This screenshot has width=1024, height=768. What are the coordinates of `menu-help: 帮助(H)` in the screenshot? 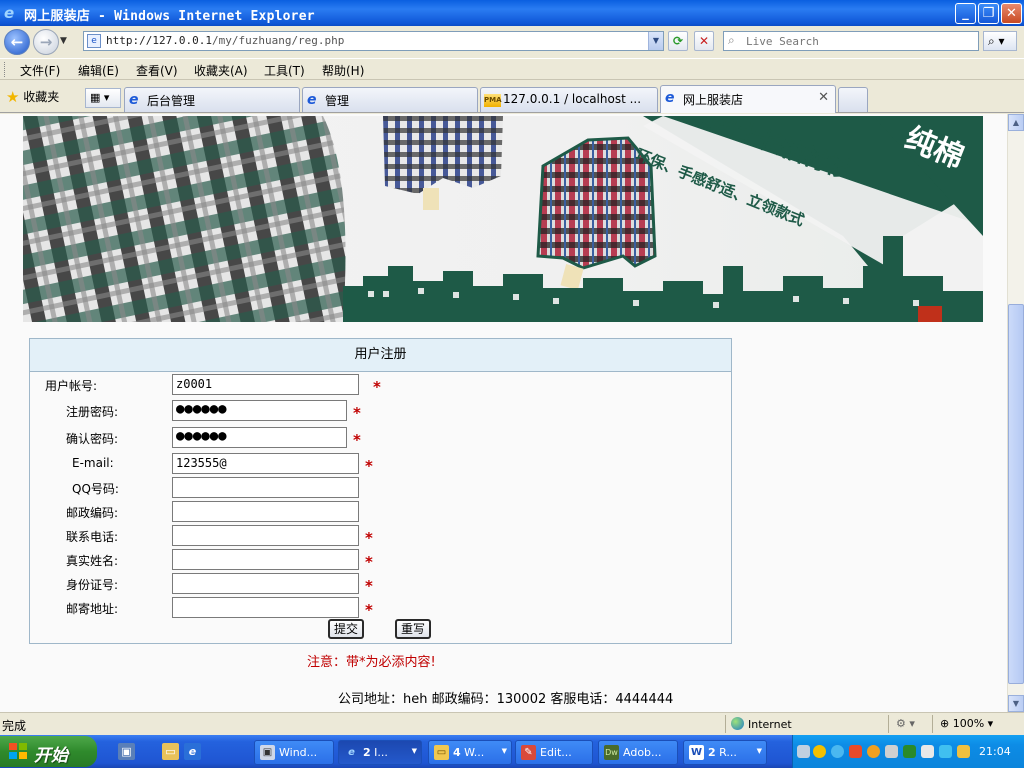 It's located at (343, 70).